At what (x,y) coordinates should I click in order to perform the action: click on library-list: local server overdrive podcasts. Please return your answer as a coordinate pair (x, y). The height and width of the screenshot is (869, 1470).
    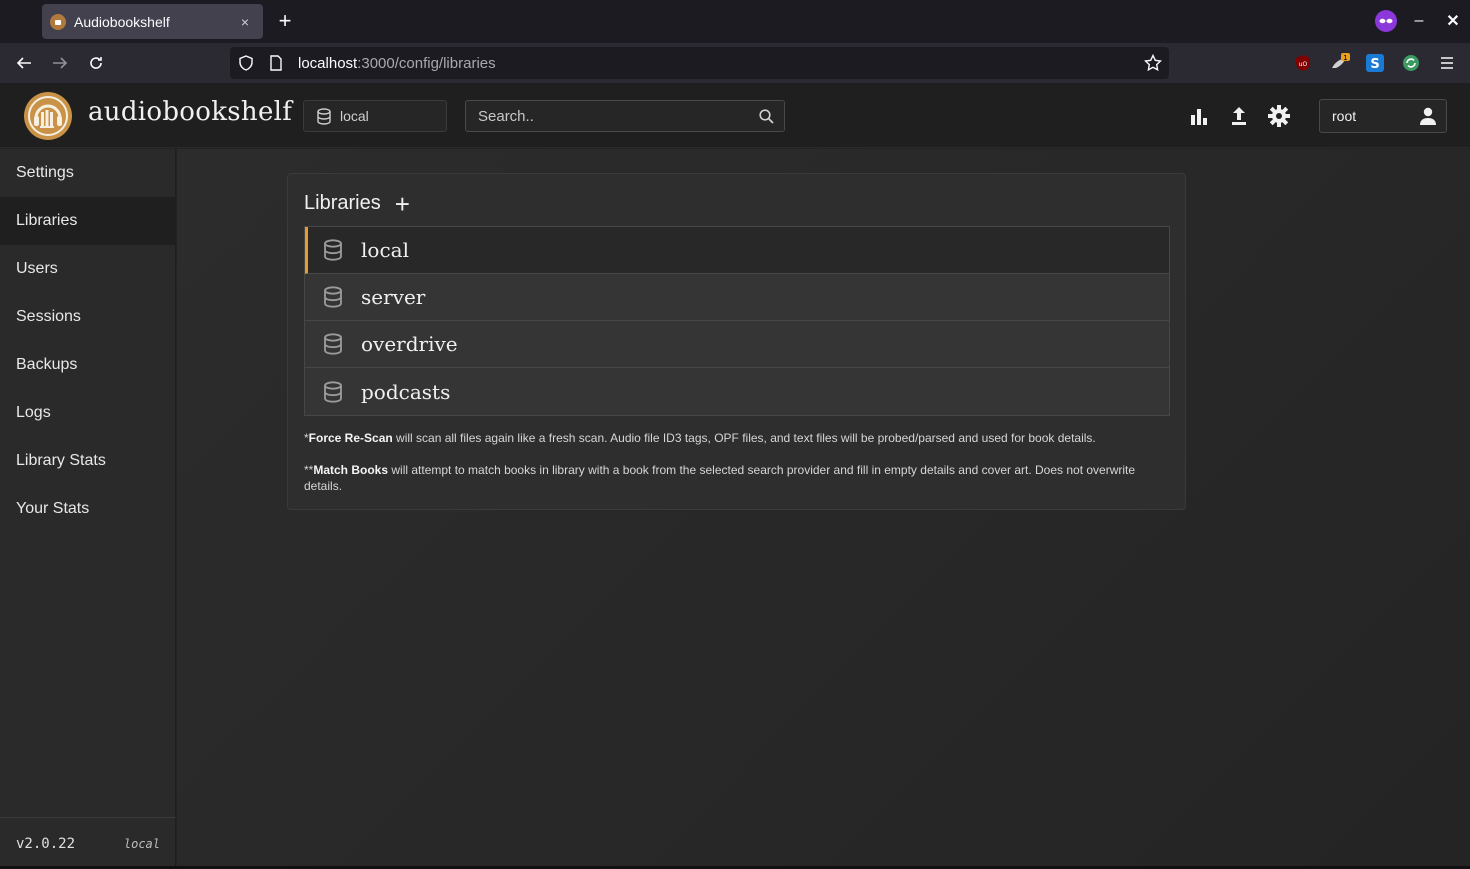
    Looking at the image, I should click on (737, 321).